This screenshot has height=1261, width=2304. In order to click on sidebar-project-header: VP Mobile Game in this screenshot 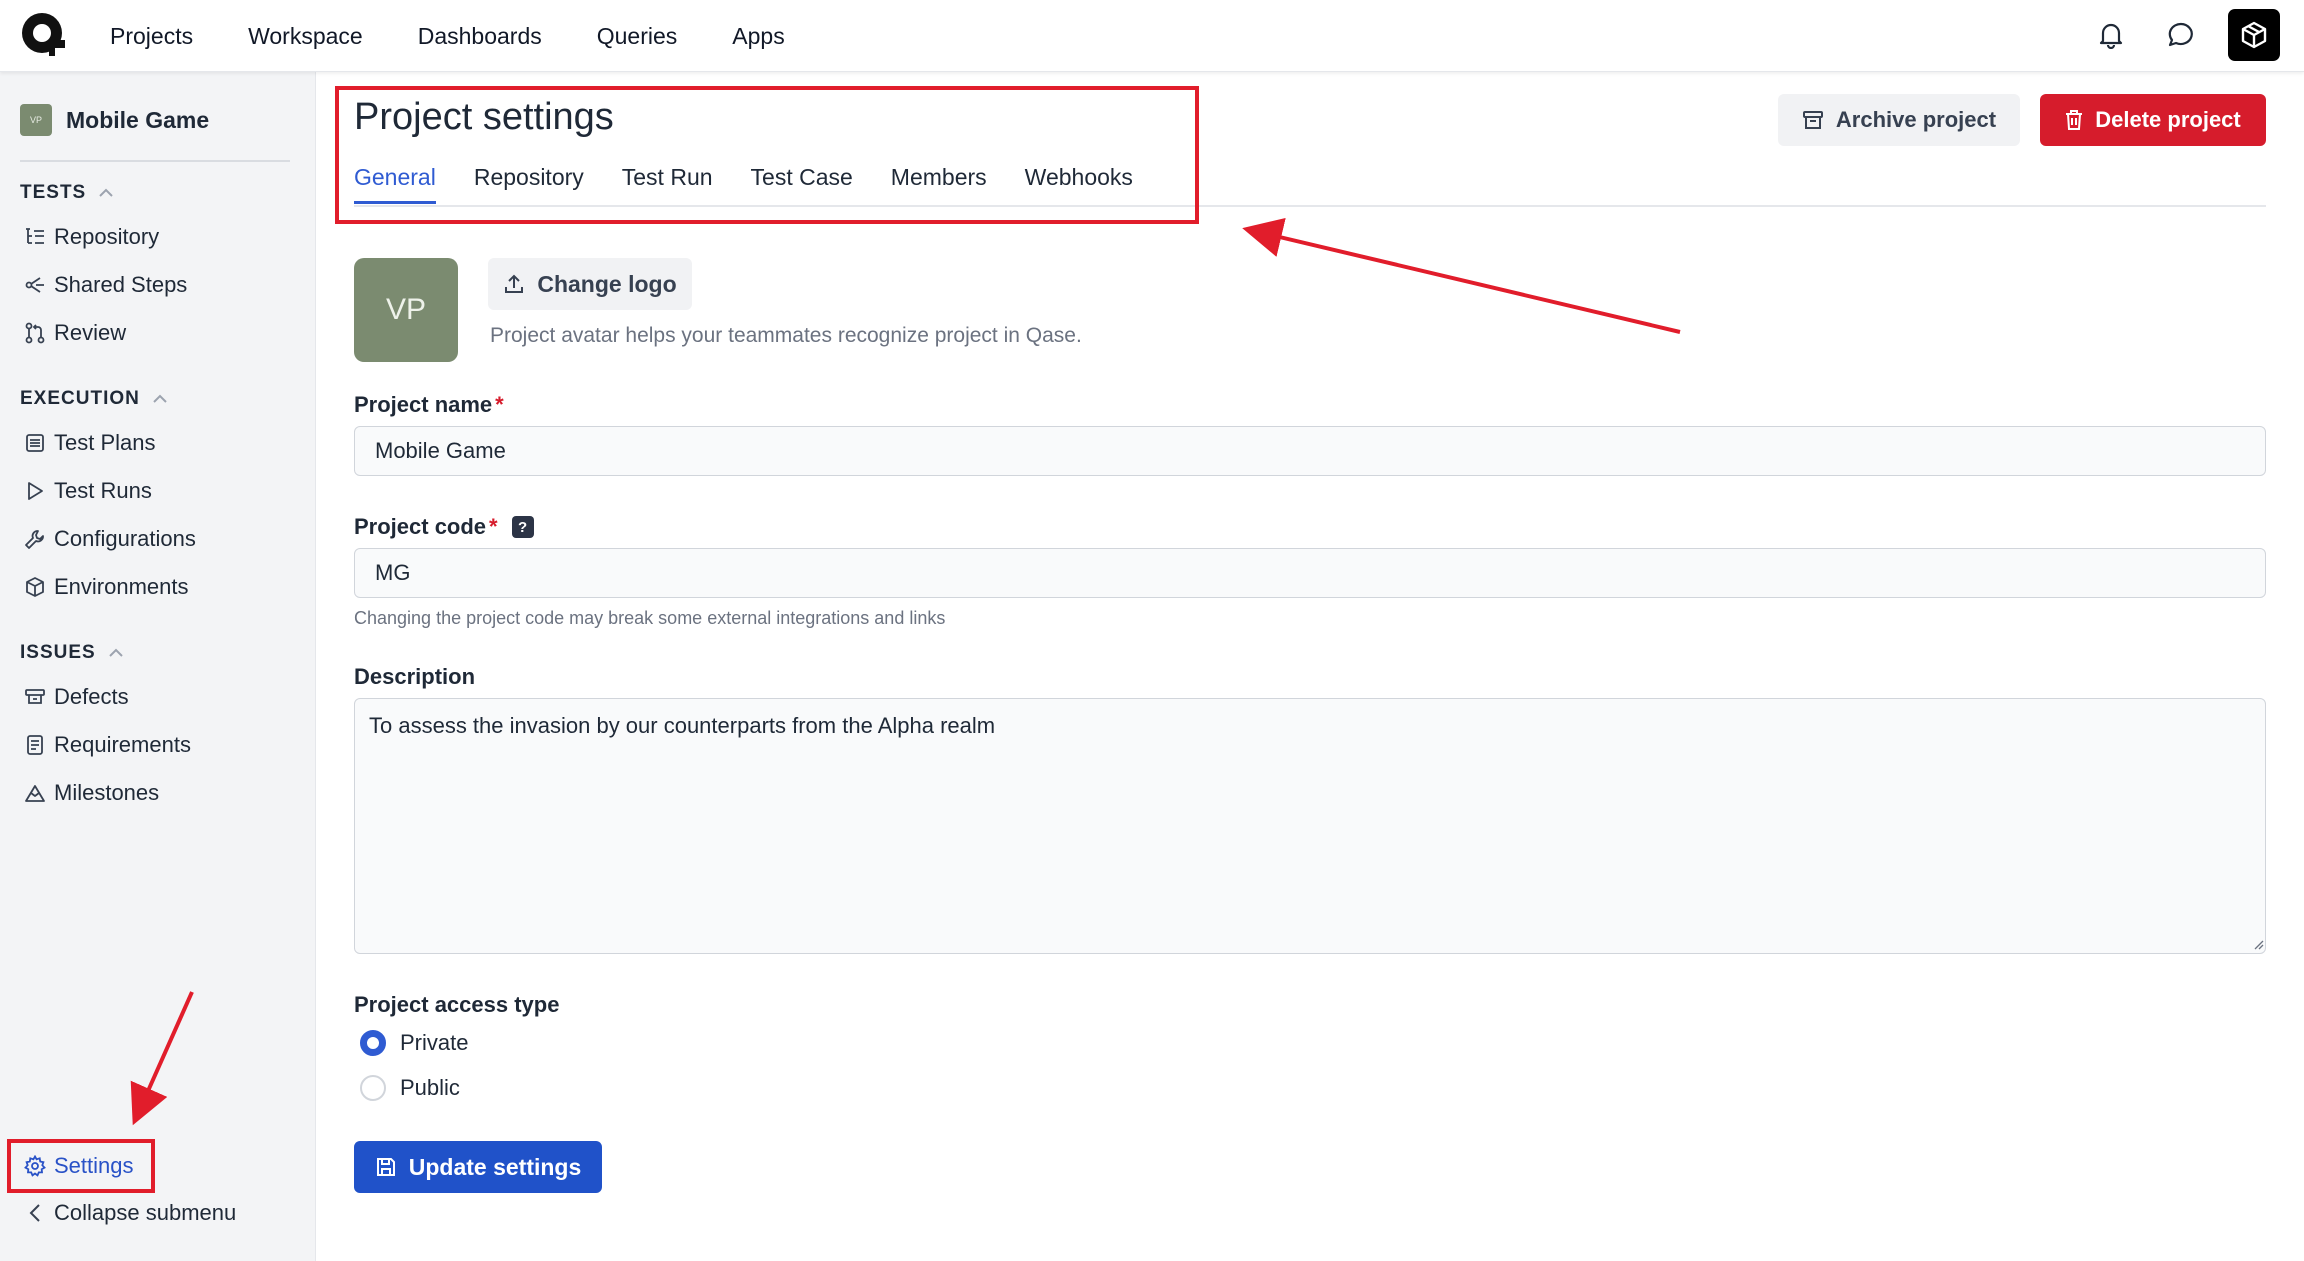, I will do `click(114, 120)`.